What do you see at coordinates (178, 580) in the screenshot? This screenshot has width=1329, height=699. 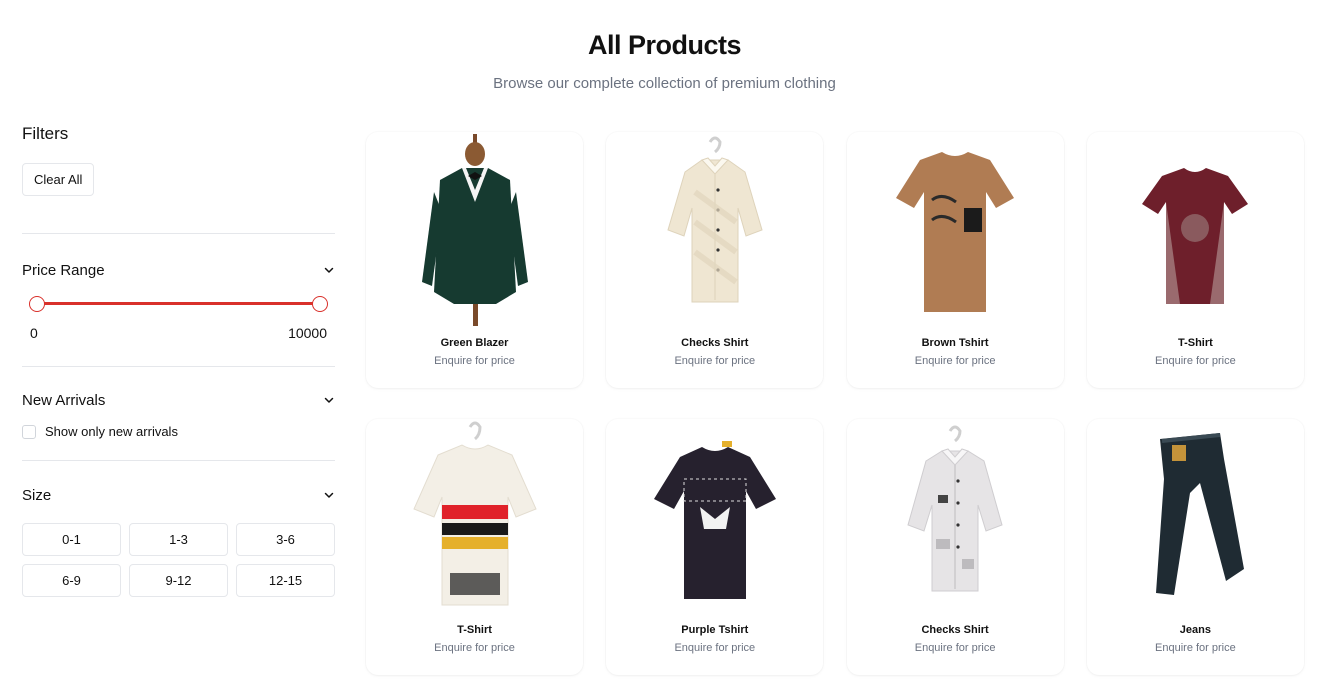 I see `size-option: 9-12` at bounding box center [178, 580].